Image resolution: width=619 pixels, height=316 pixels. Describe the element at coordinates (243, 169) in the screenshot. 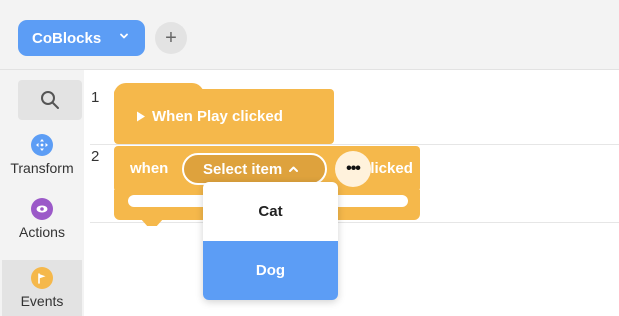

I see `select-item-label: Select item` at that location.